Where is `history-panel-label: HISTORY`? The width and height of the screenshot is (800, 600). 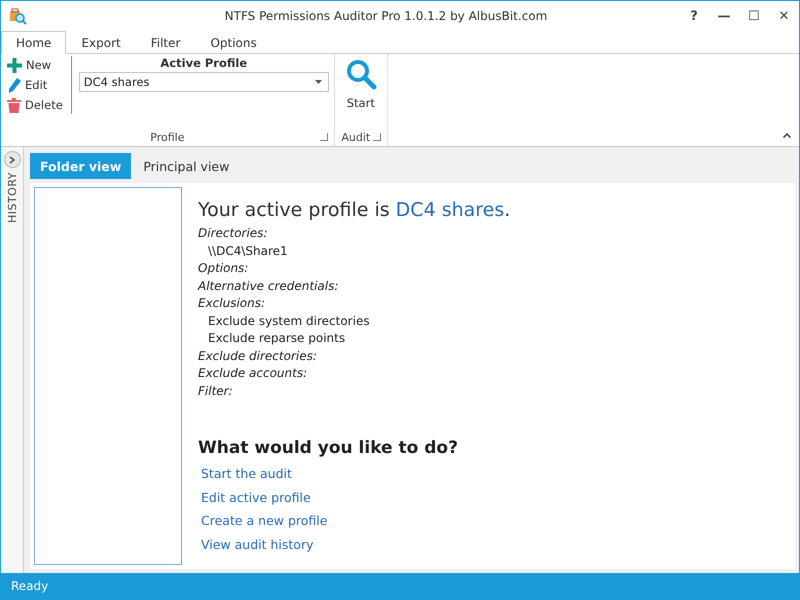 history-panel-label: HISTORY is located at coordinates (12, 198).